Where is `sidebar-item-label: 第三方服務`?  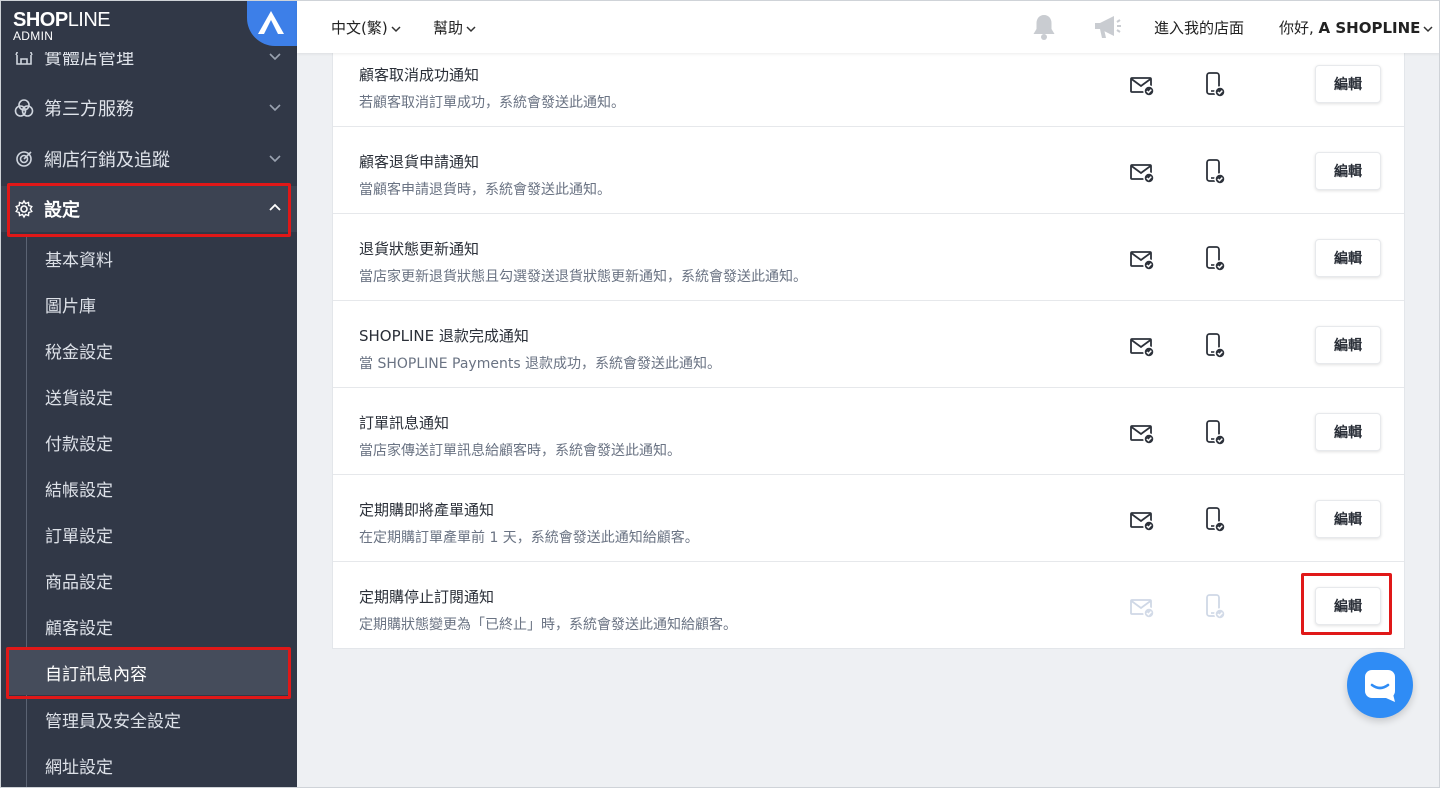
sidebar-item-label: 第三方服務 is located at coordinates (89, 109).